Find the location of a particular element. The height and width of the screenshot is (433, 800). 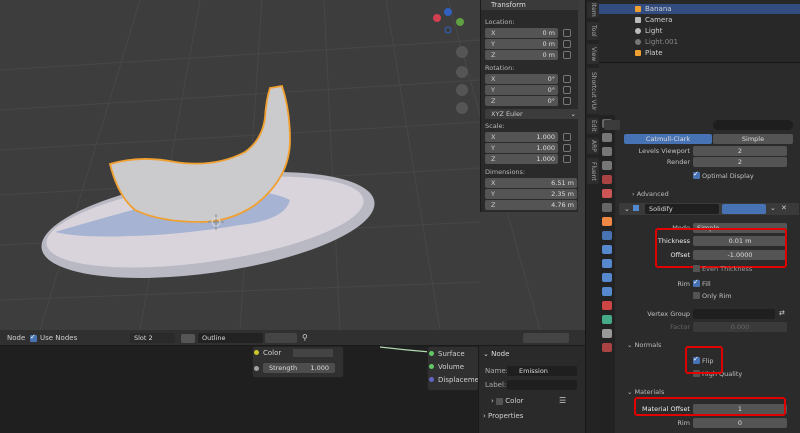

color-socket is located at coordinates (256, 352).